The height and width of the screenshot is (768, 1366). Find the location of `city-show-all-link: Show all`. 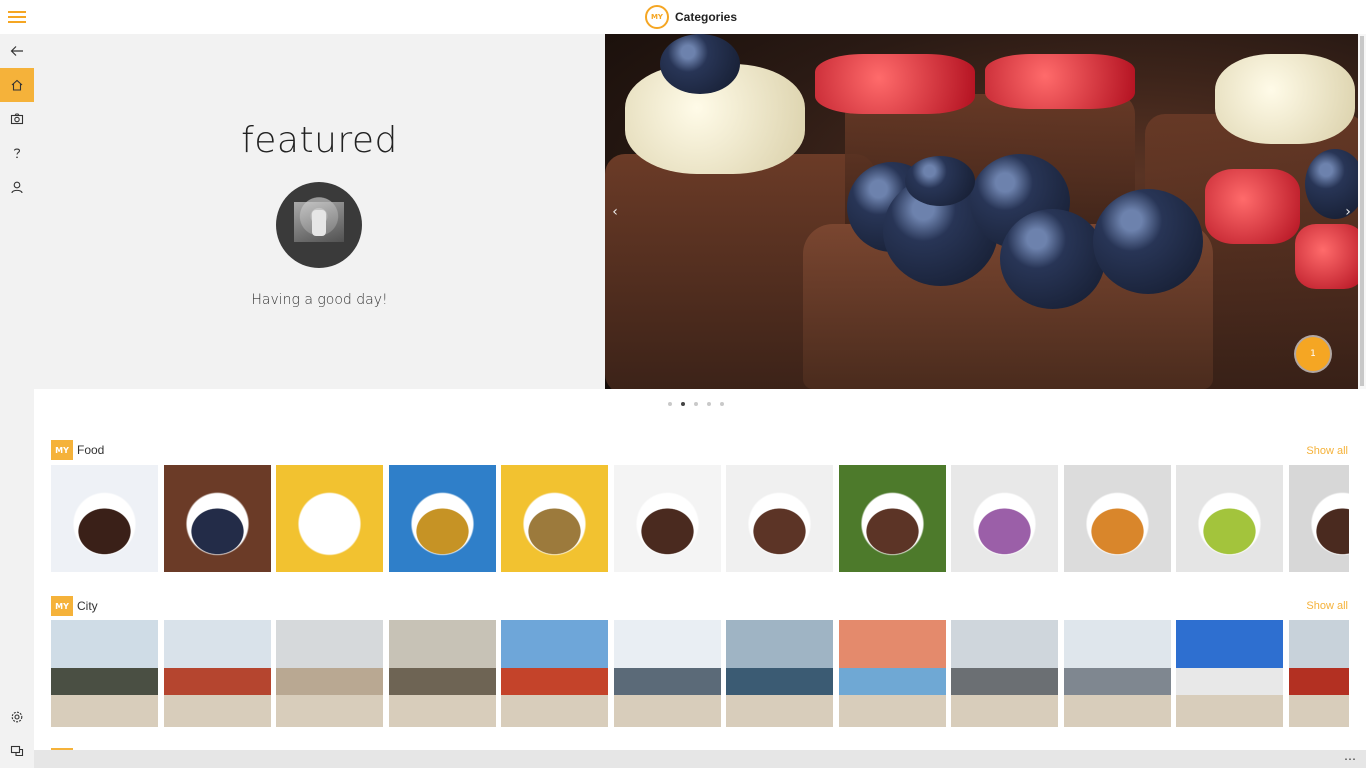

city-show-all-link: Show all is located at coordinates (1327, 606).